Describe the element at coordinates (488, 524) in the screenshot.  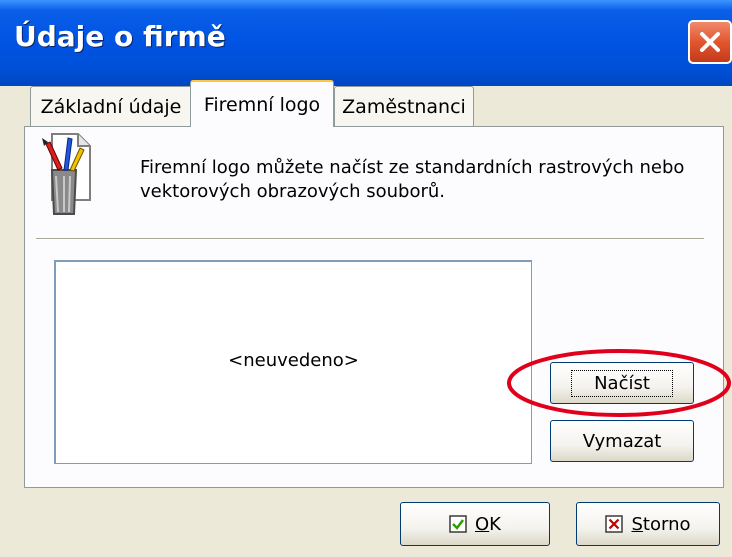
I see `ok-label: OK` at that location.